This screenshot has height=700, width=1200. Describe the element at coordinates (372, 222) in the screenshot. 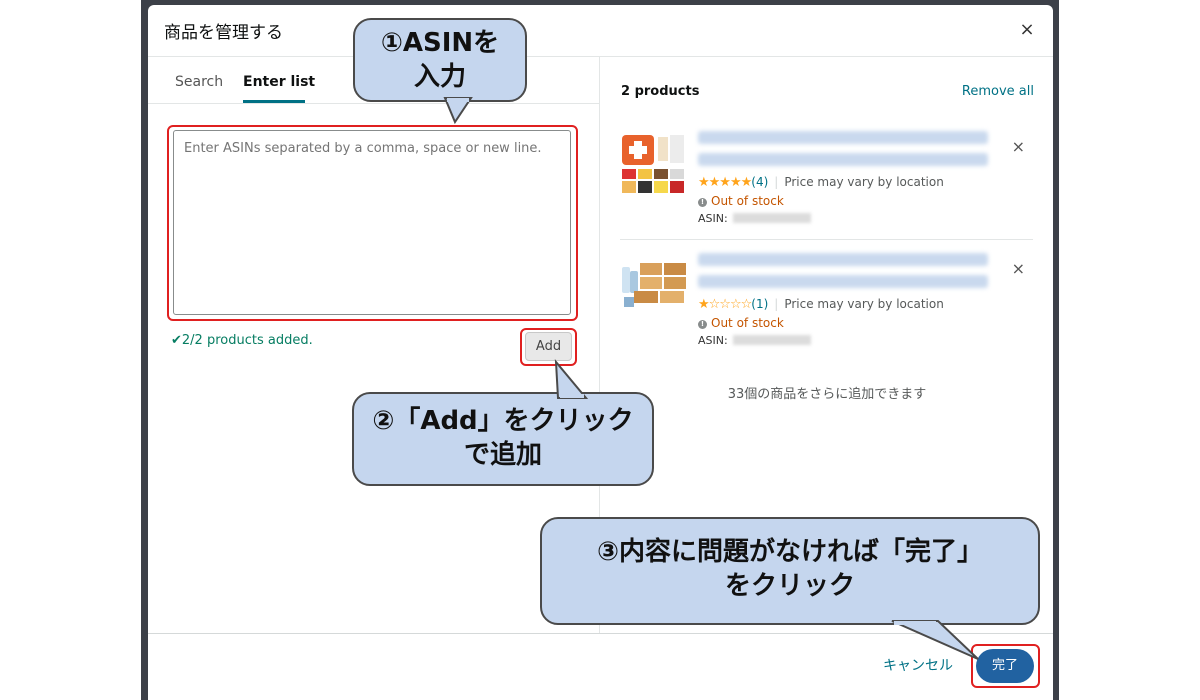

I see `asin-list-input` at that location.